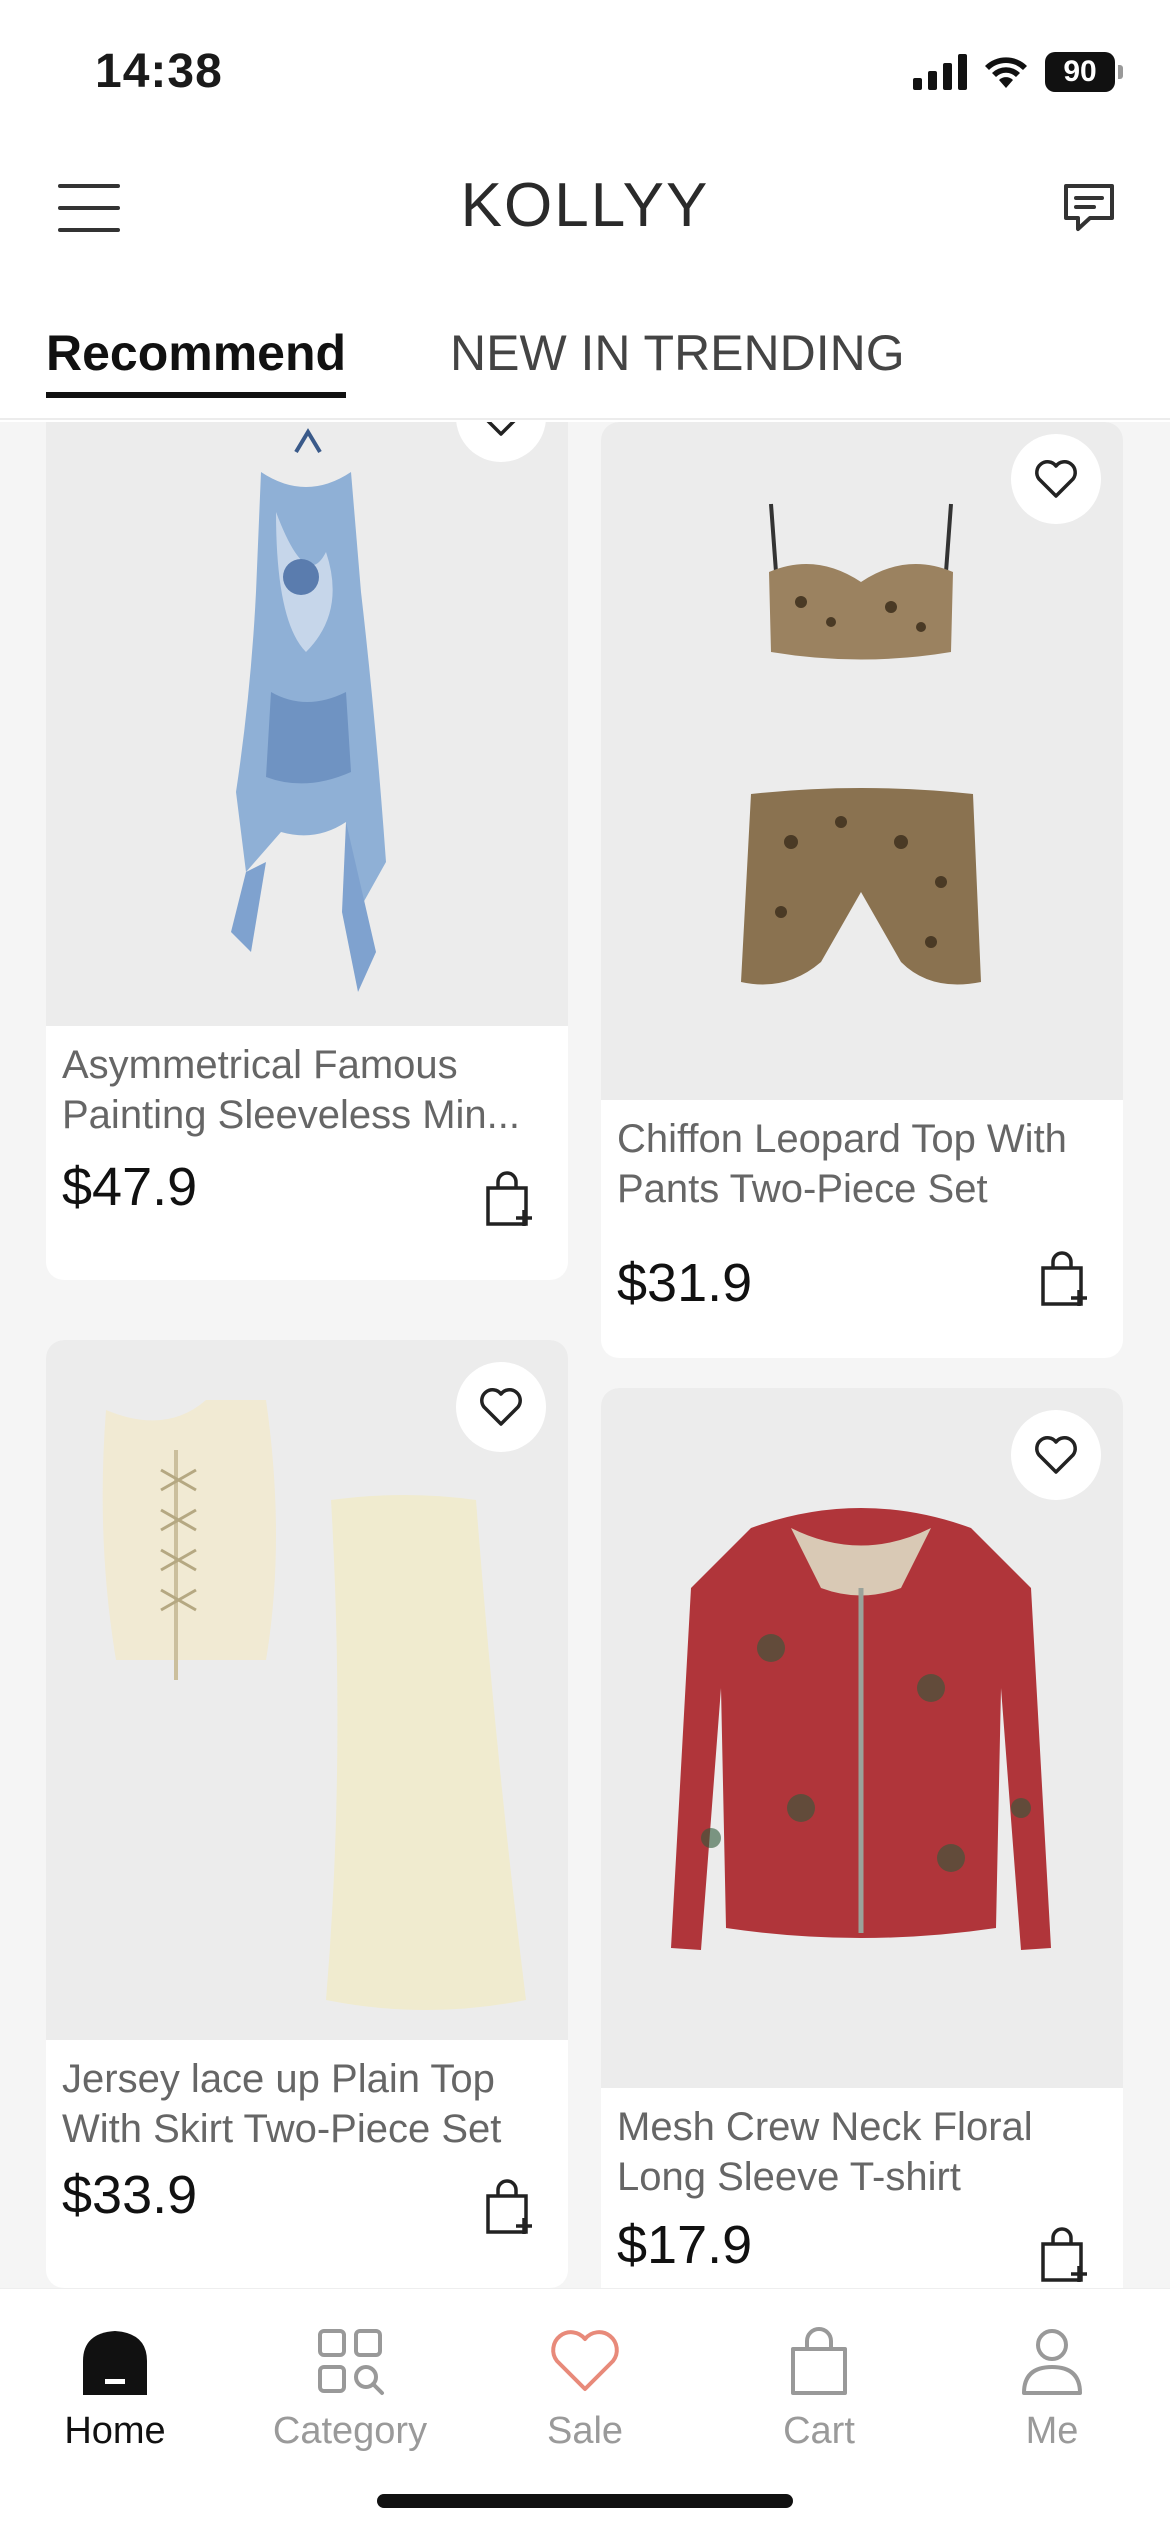 Image resolution: width=1170 pixels, height=2532 pixels. I want to click on nav-cart: Cart, so click(819, 2389).